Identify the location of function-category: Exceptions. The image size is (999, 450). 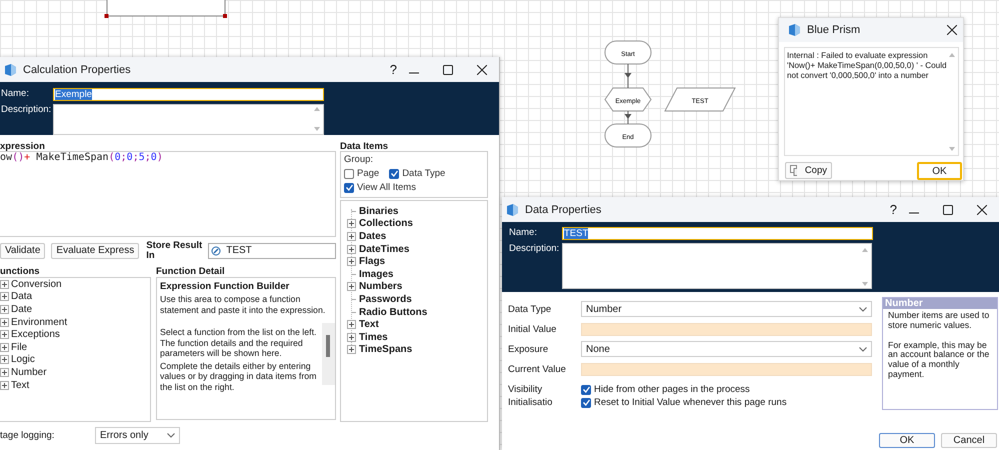
(35, 334).